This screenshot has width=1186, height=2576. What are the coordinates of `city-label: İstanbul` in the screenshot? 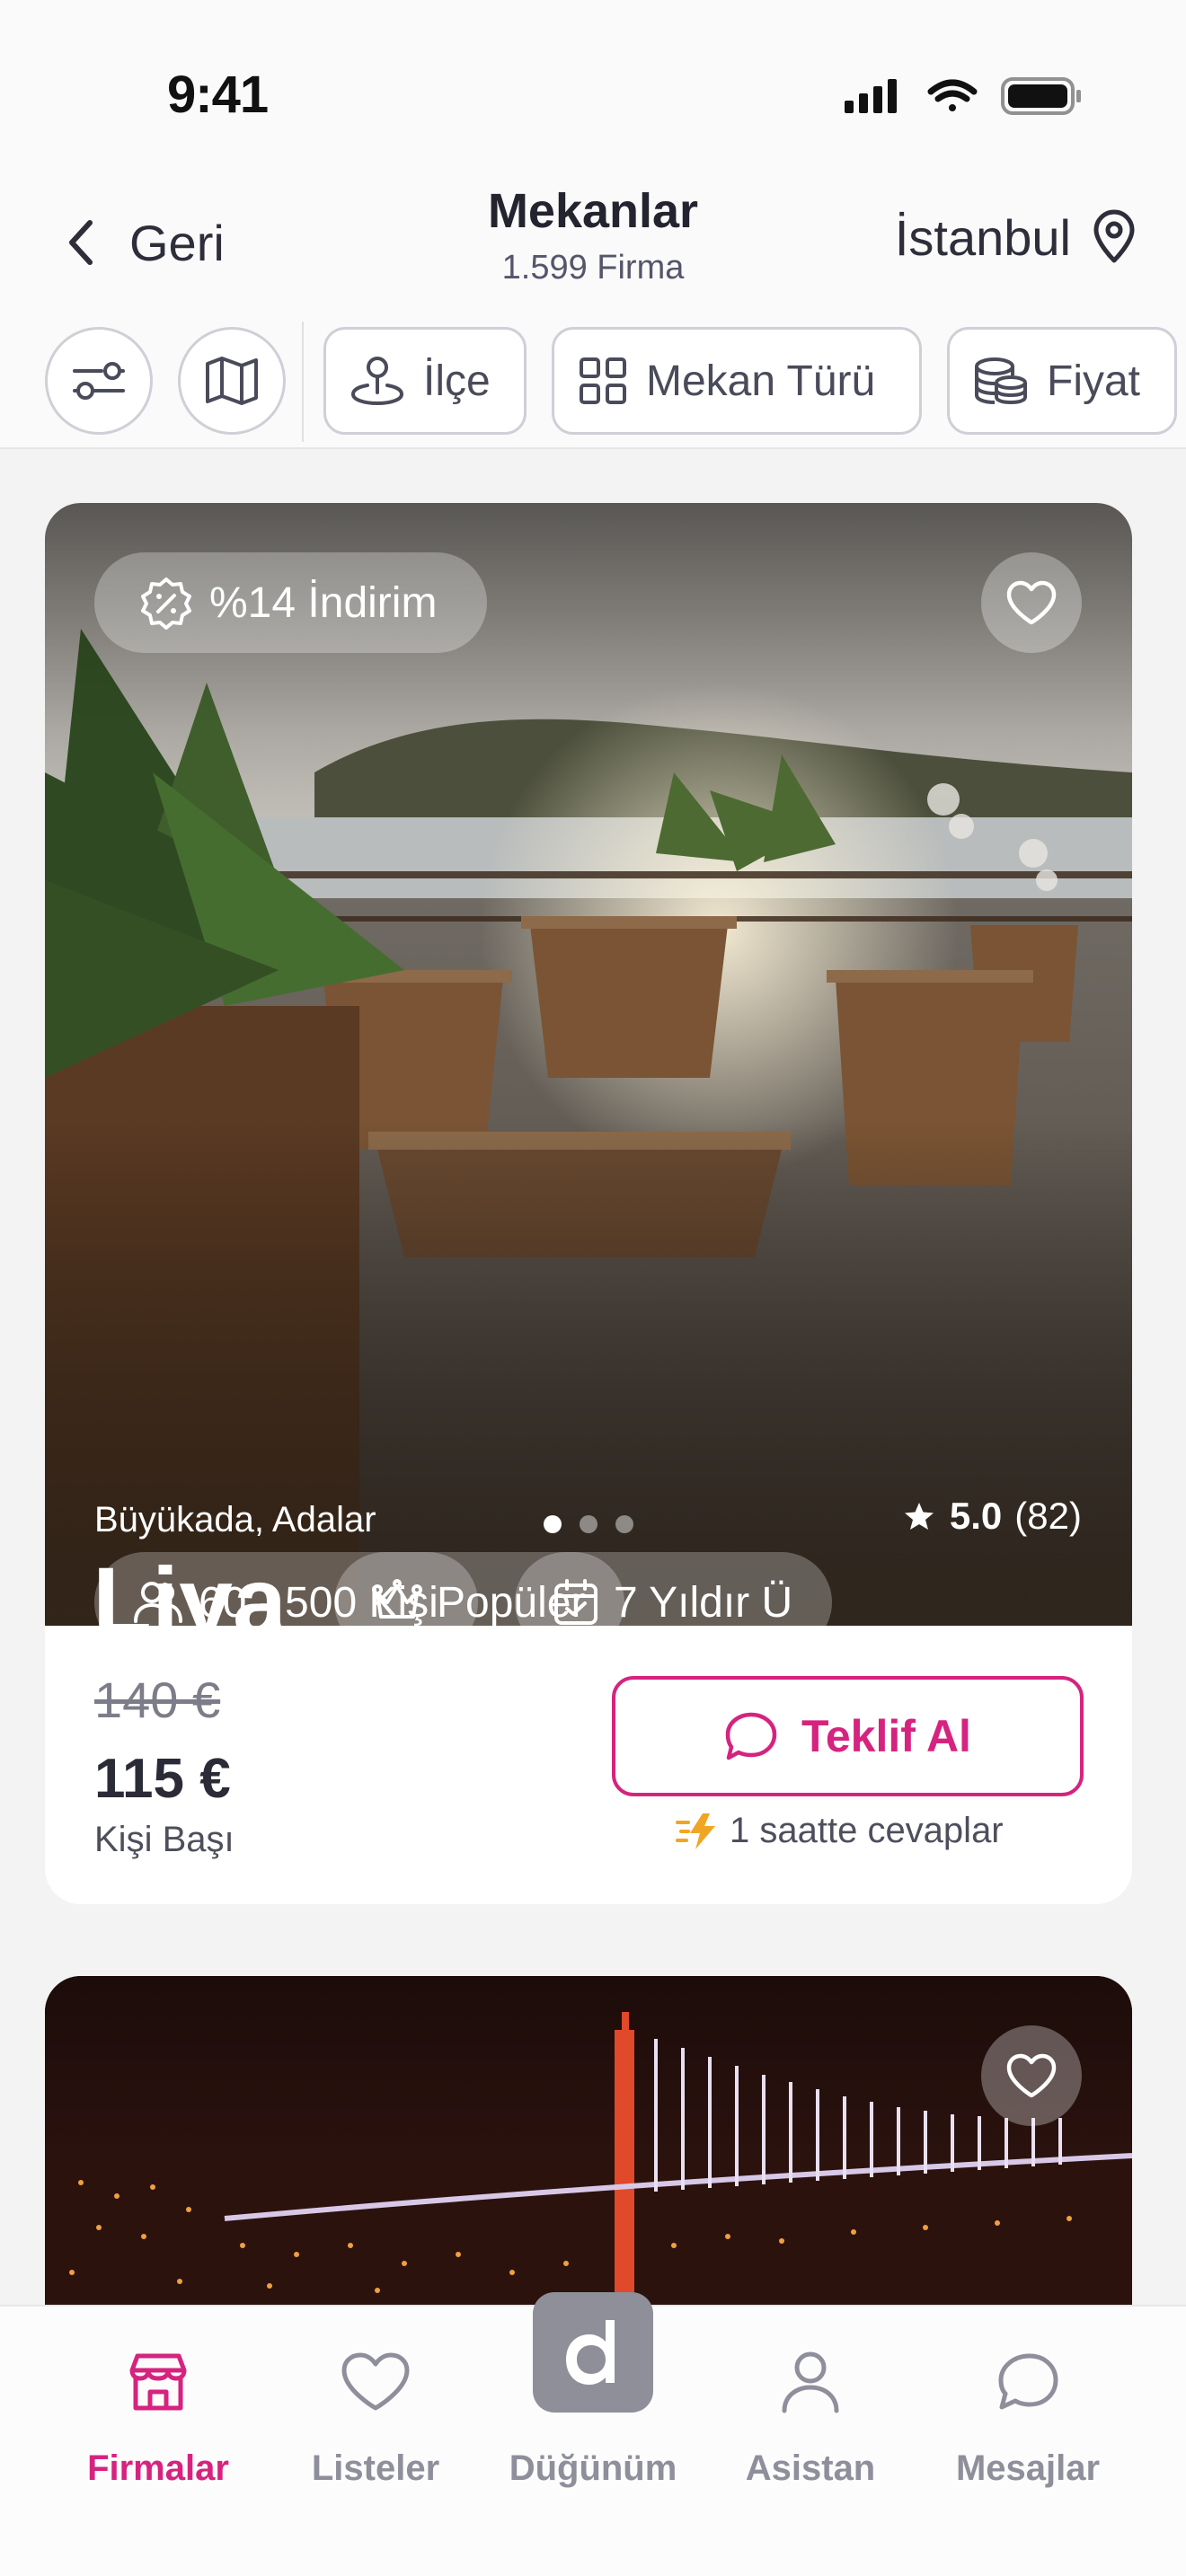 It's located at (982, 237).